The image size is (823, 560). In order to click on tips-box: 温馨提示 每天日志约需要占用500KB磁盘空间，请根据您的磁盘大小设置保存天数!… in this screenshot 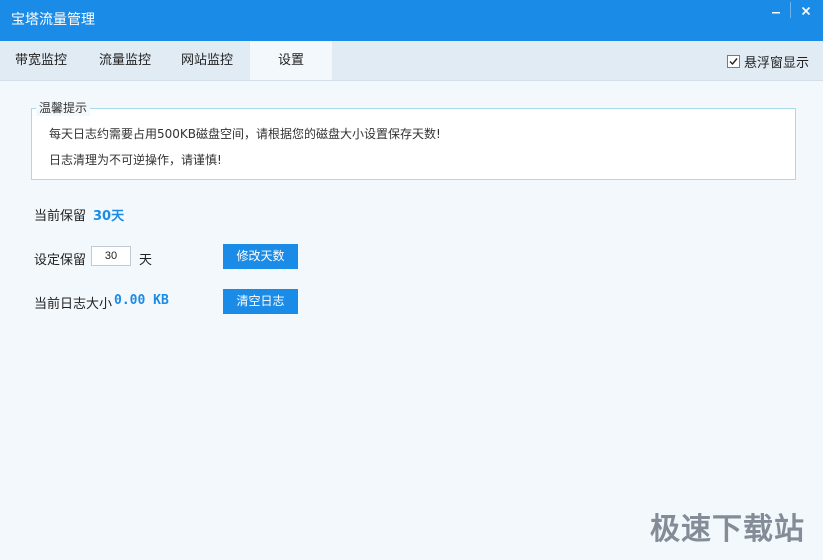, I will do `click(413, 140)`.